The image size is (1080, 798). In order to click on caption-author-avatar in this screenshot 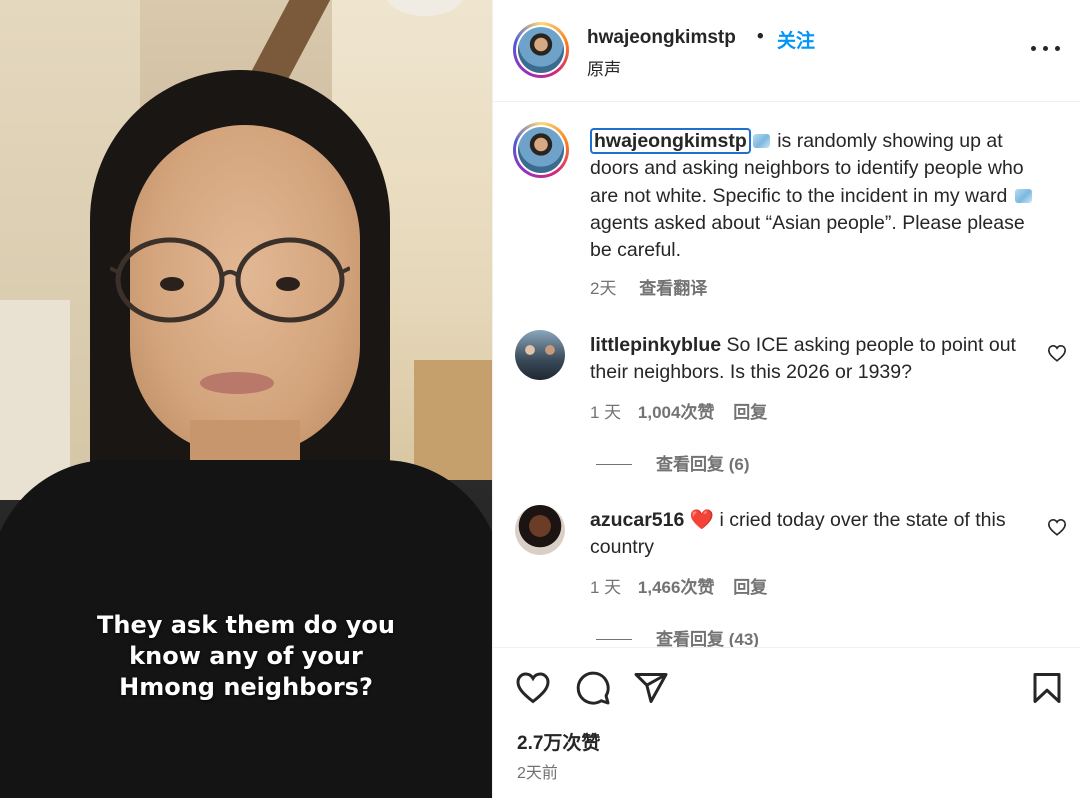, I will do `click(541, 150)`.